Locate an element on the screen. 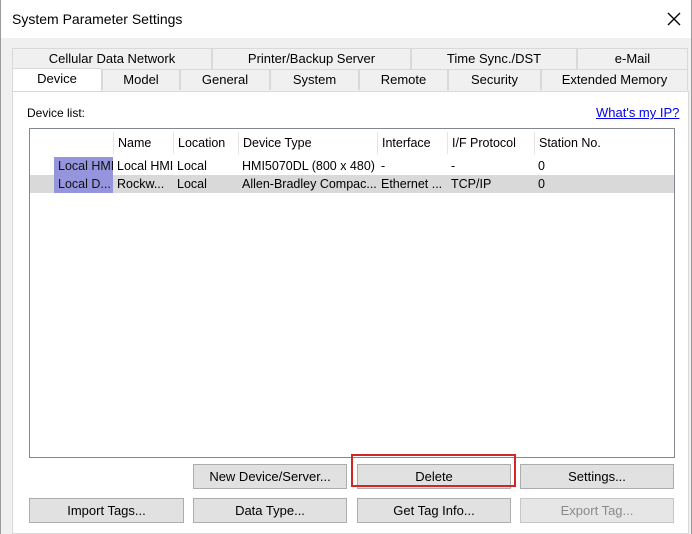 Image resolution: width=692 pixels, height=534 pixels. tab-label: Security is located at coordinates (494, 79).